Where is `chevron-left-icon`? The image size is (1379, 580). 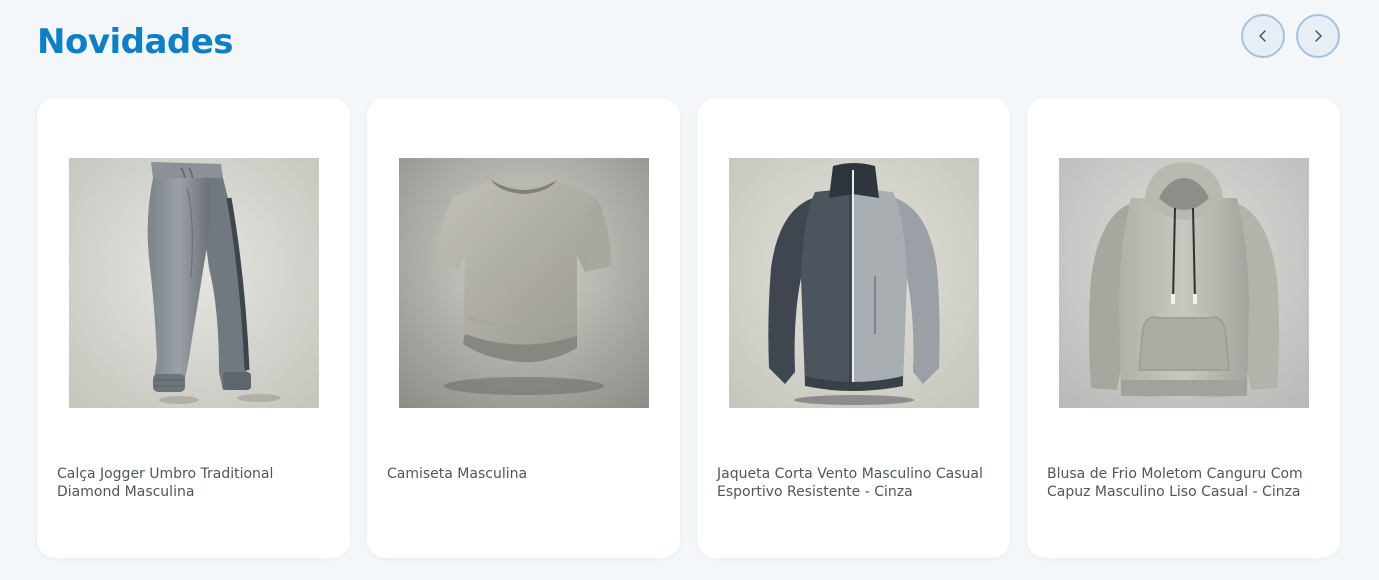
chevron-left-icon is located at coordinates (1262, 36).